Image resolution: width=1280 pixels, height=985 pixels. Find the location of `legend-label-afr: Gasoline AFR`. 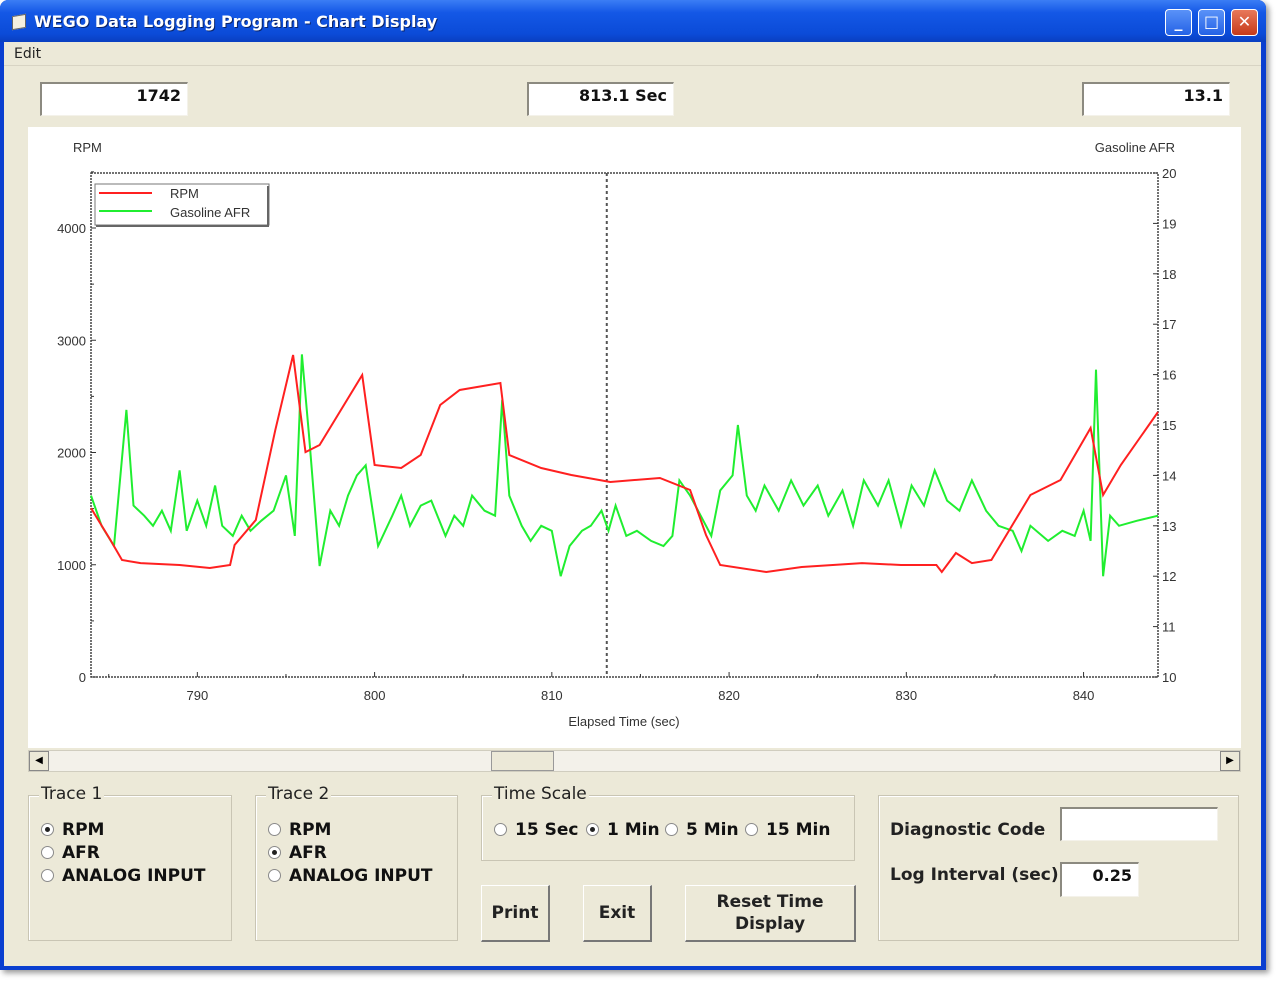

legend-label-afr: Gasoline AFR is located at coordinates (210, 212).